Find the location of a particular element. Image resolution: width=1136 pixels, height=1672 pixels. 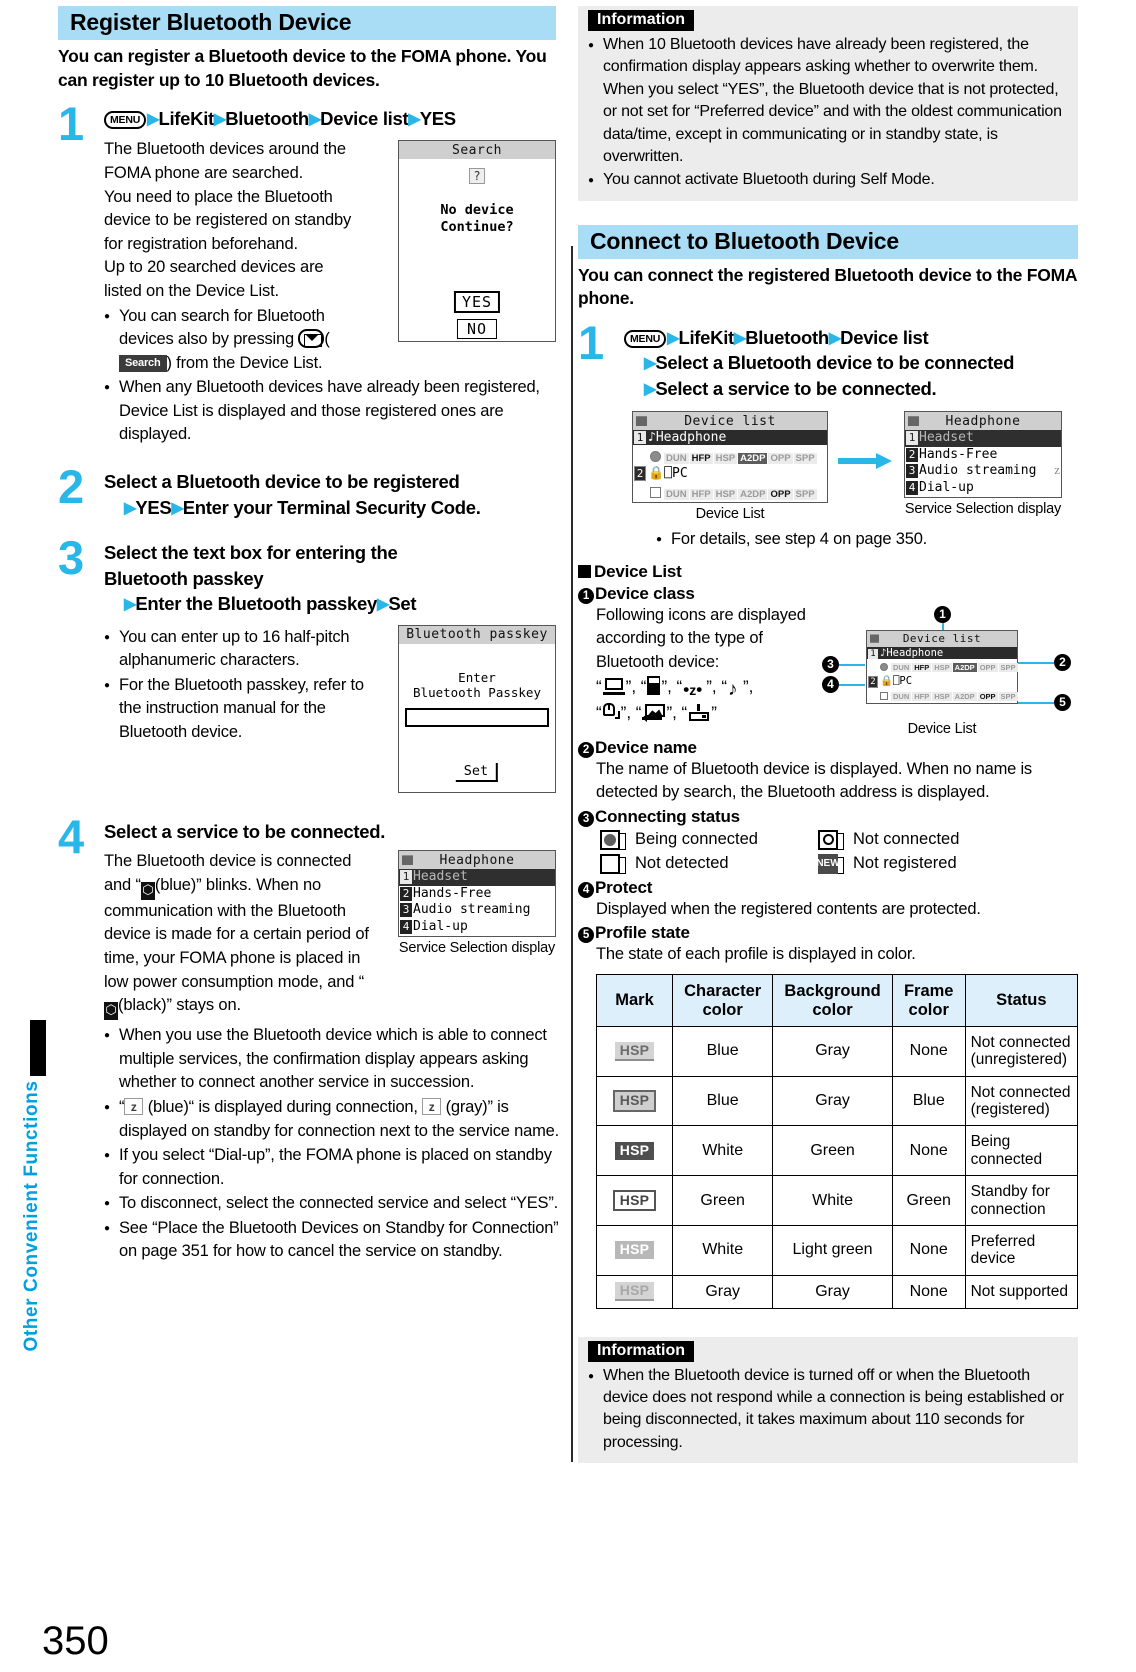

profile-mark-icon: HSP is located at coordinates (634, 1291).